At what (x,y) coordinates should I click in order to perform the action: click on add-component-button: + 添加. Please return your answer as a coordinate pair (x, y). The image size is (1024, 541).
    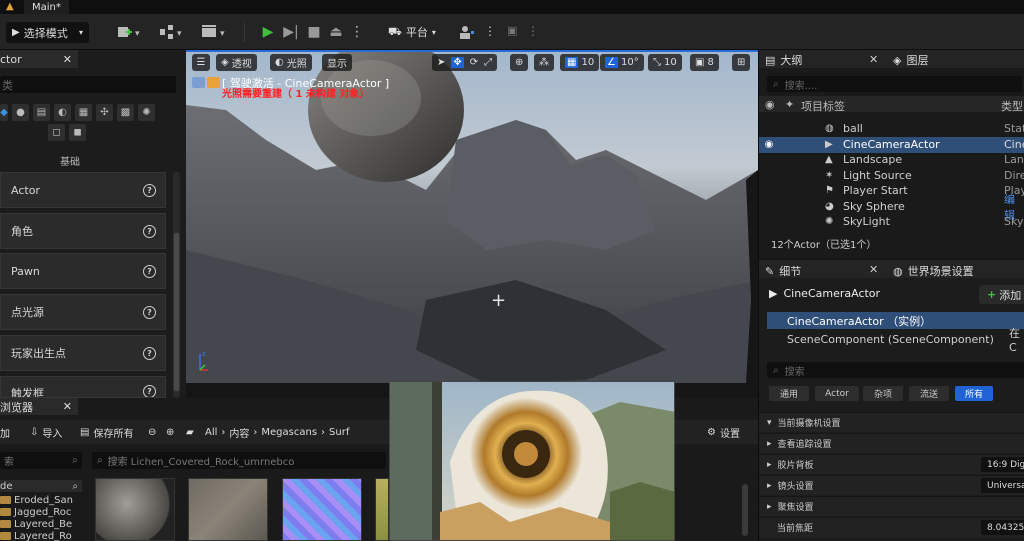
    Looking at the image, I should click on (1001, 294).